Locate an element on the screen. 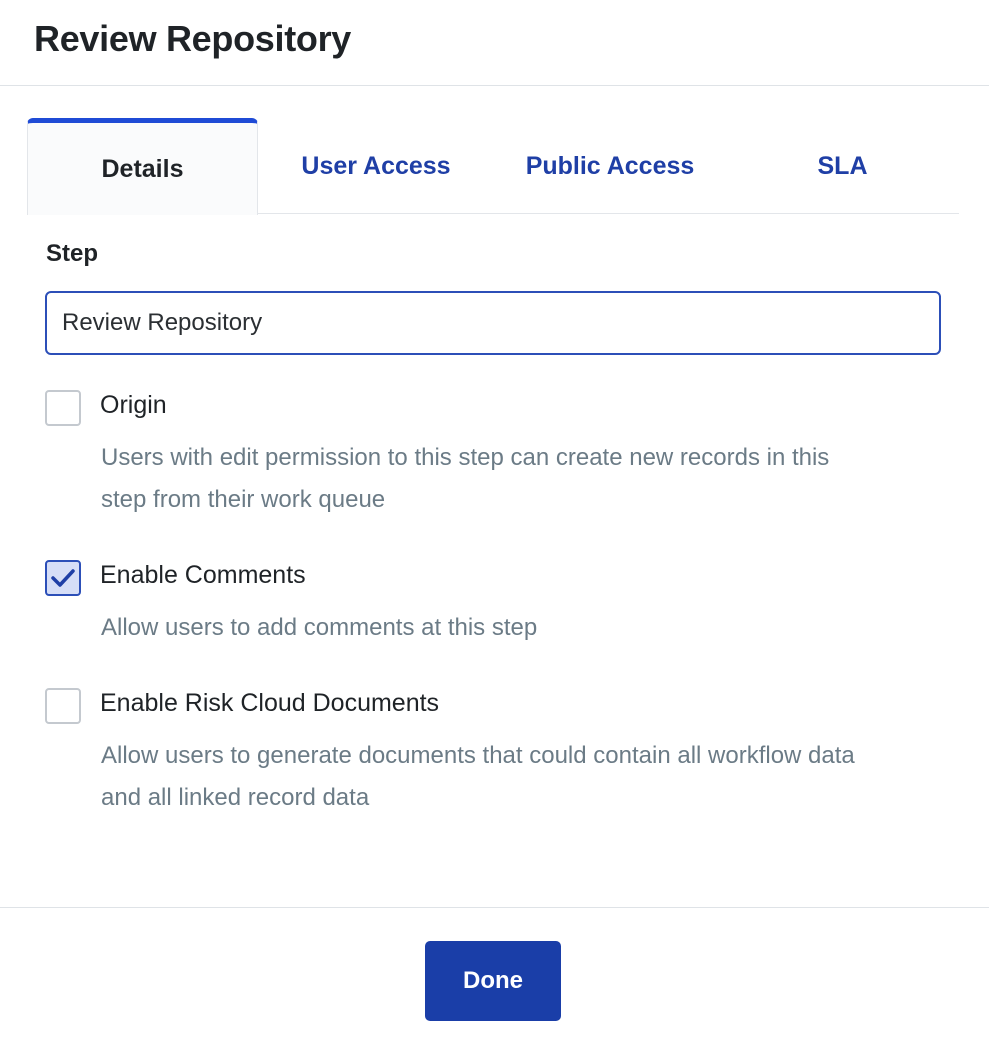 This screenshot has width=989, height=1046. footer-divider is located at coordinates (494, 907).